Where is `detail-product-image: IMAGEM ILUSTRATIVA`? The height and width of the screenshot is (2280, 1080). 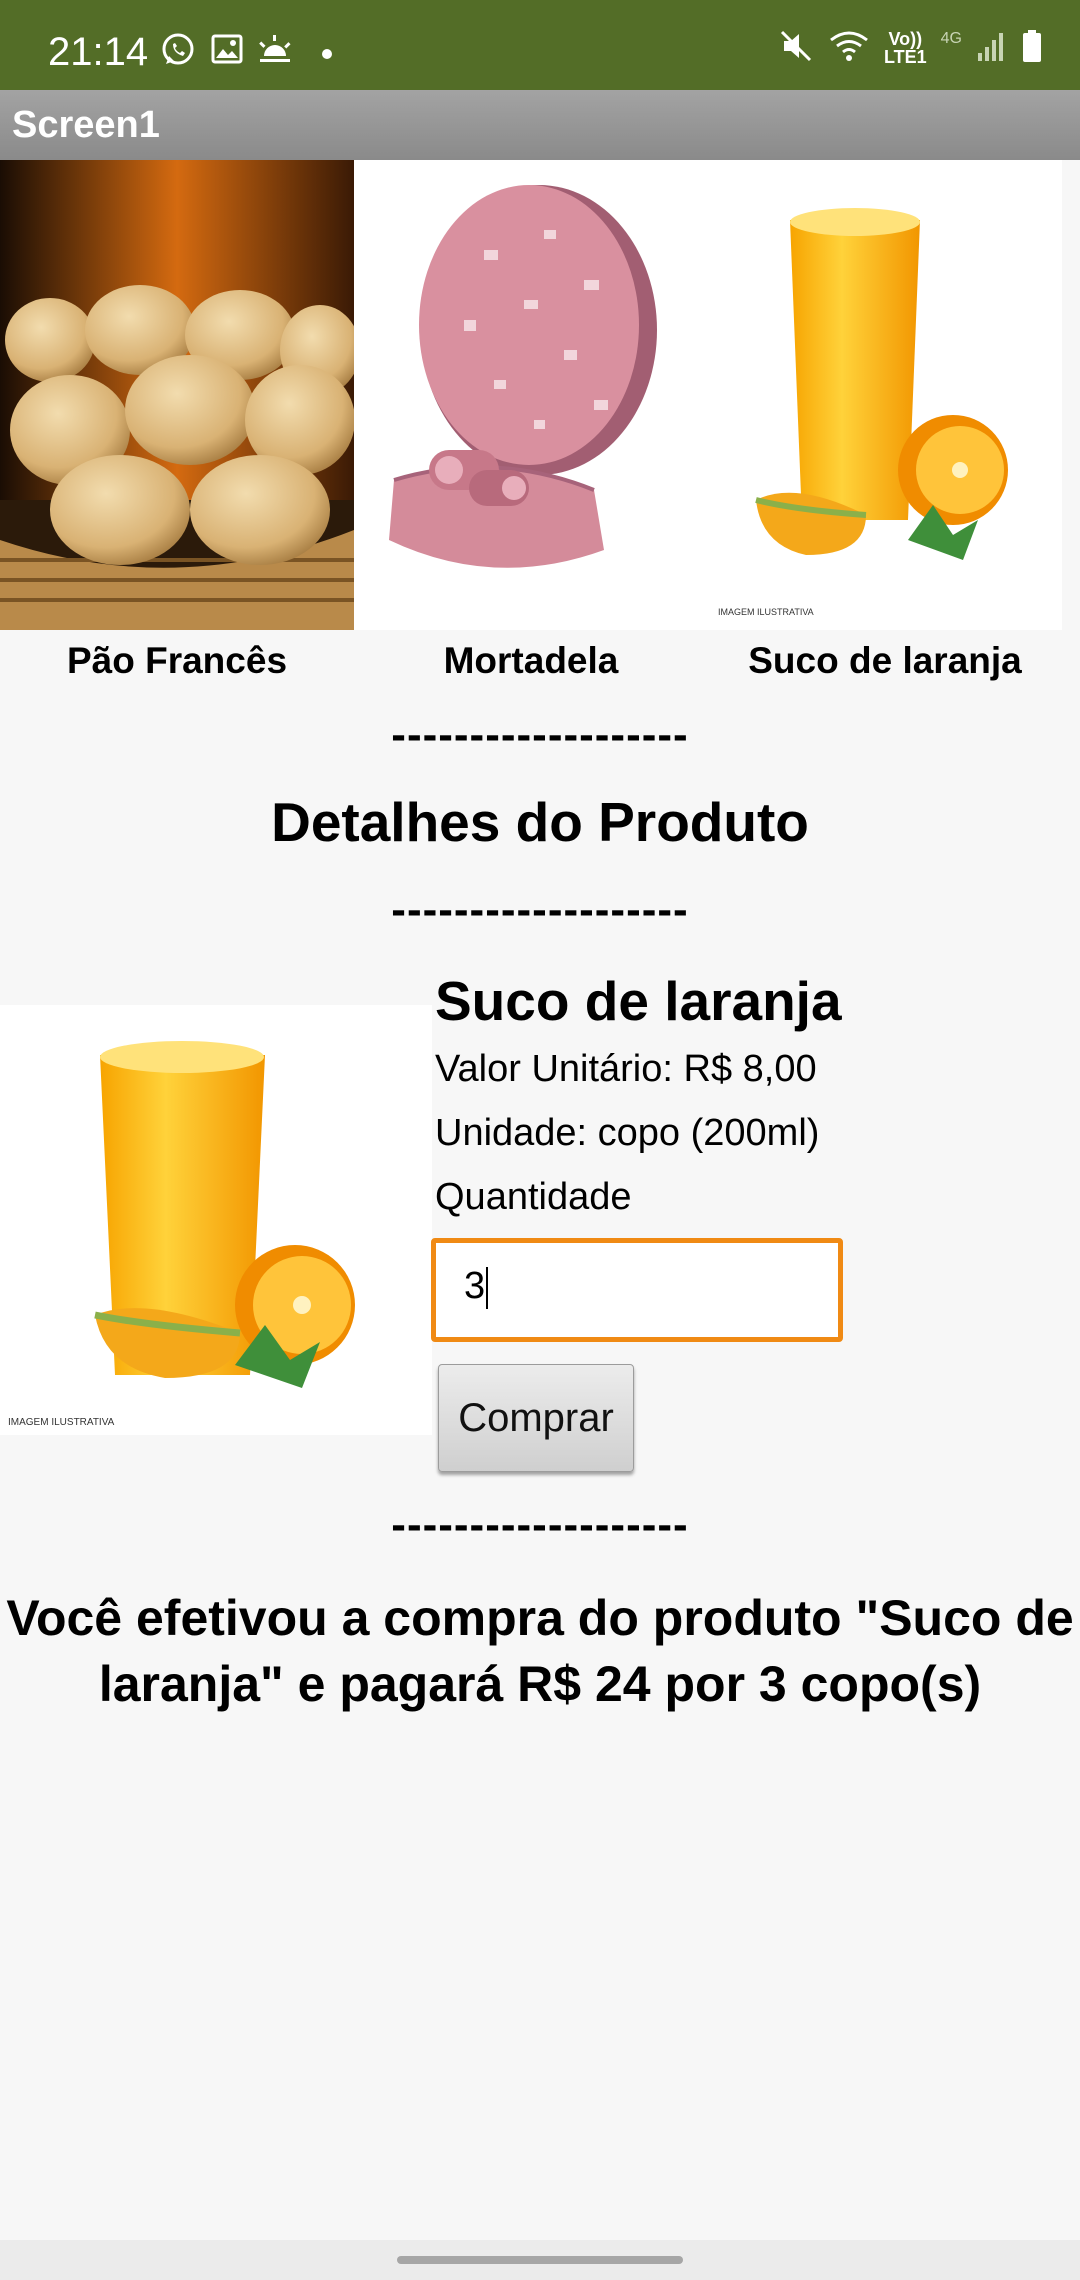
detail-product-image: IMAGEM ILUSTRATIVA is located at coordinates (216, 1220).